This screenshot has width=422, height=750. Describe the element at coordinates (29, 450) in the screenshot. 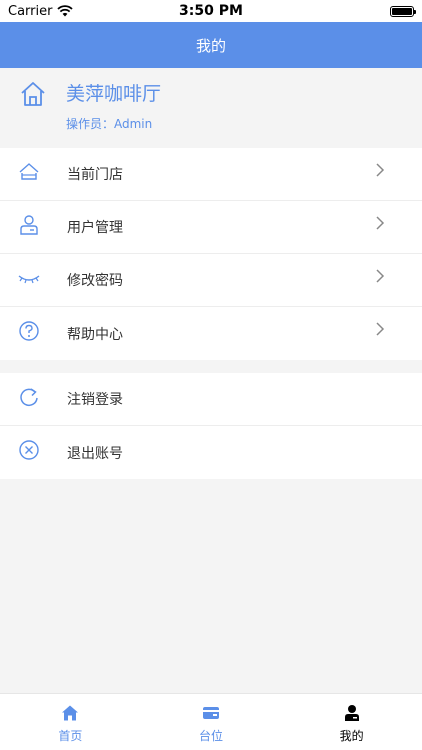

I see `close-circle-icon` at that location.